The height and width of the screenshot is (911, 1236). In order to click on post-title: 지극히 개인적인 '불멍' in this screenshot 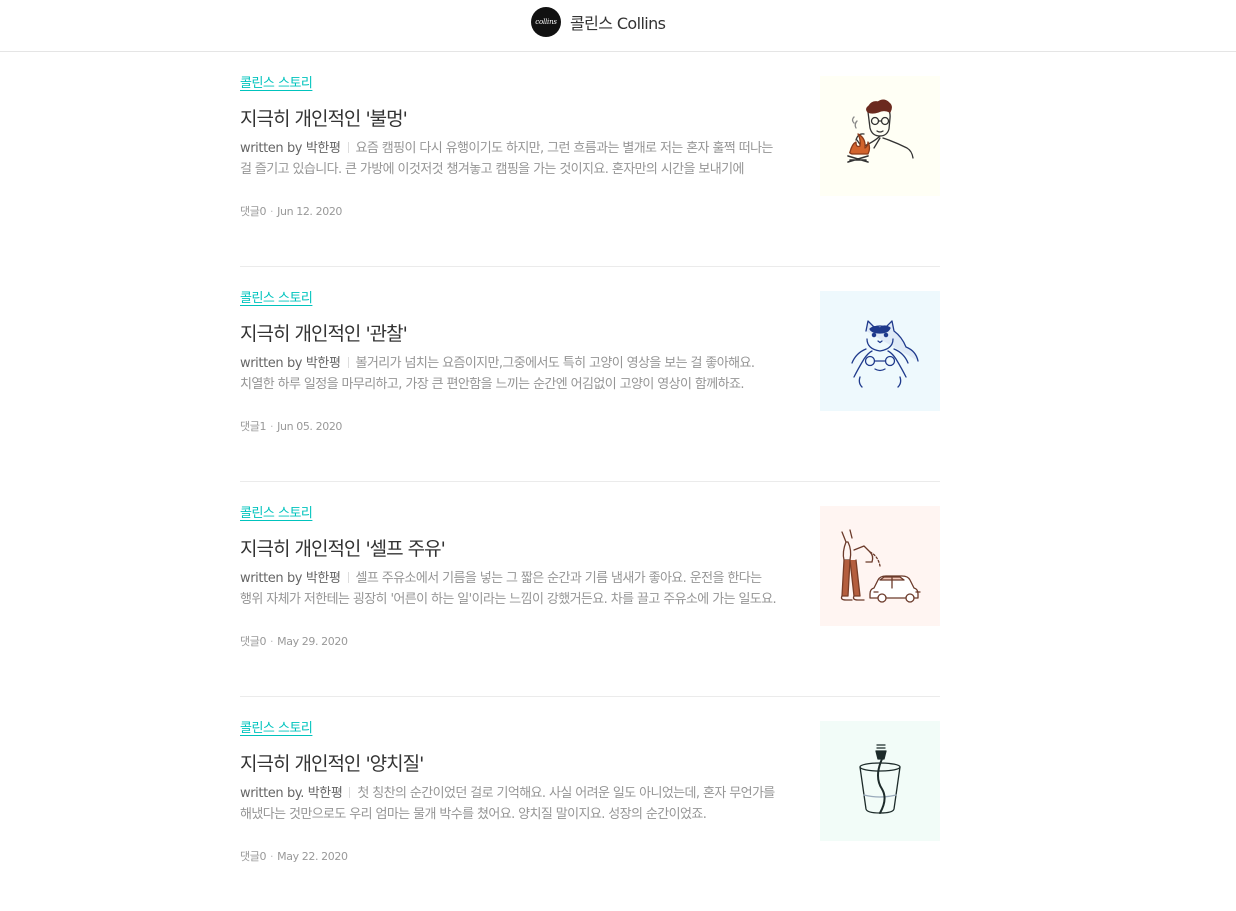, I will do `click(324, 117)`.